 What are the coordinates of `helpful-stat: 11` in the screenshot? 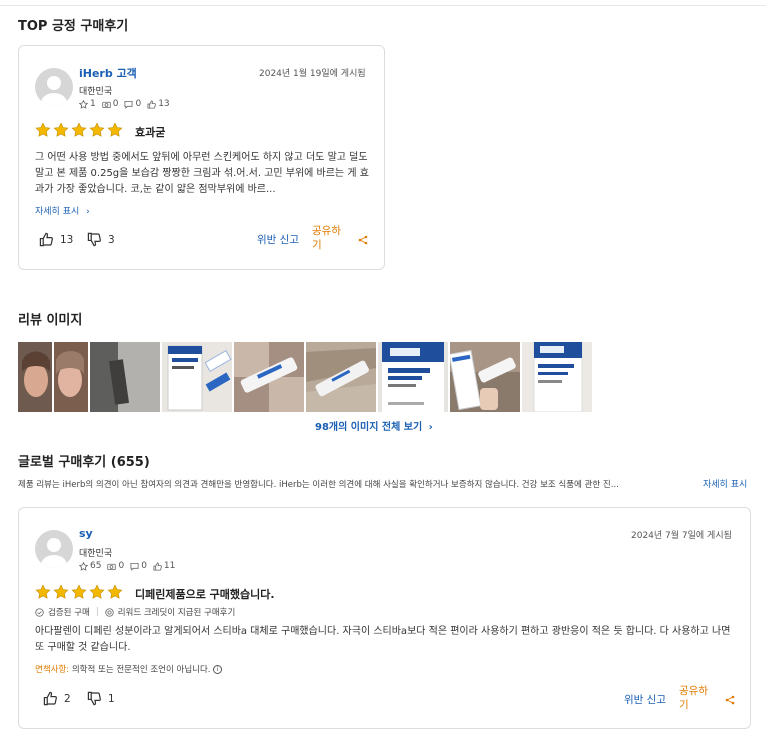 It's located at (164, 566).